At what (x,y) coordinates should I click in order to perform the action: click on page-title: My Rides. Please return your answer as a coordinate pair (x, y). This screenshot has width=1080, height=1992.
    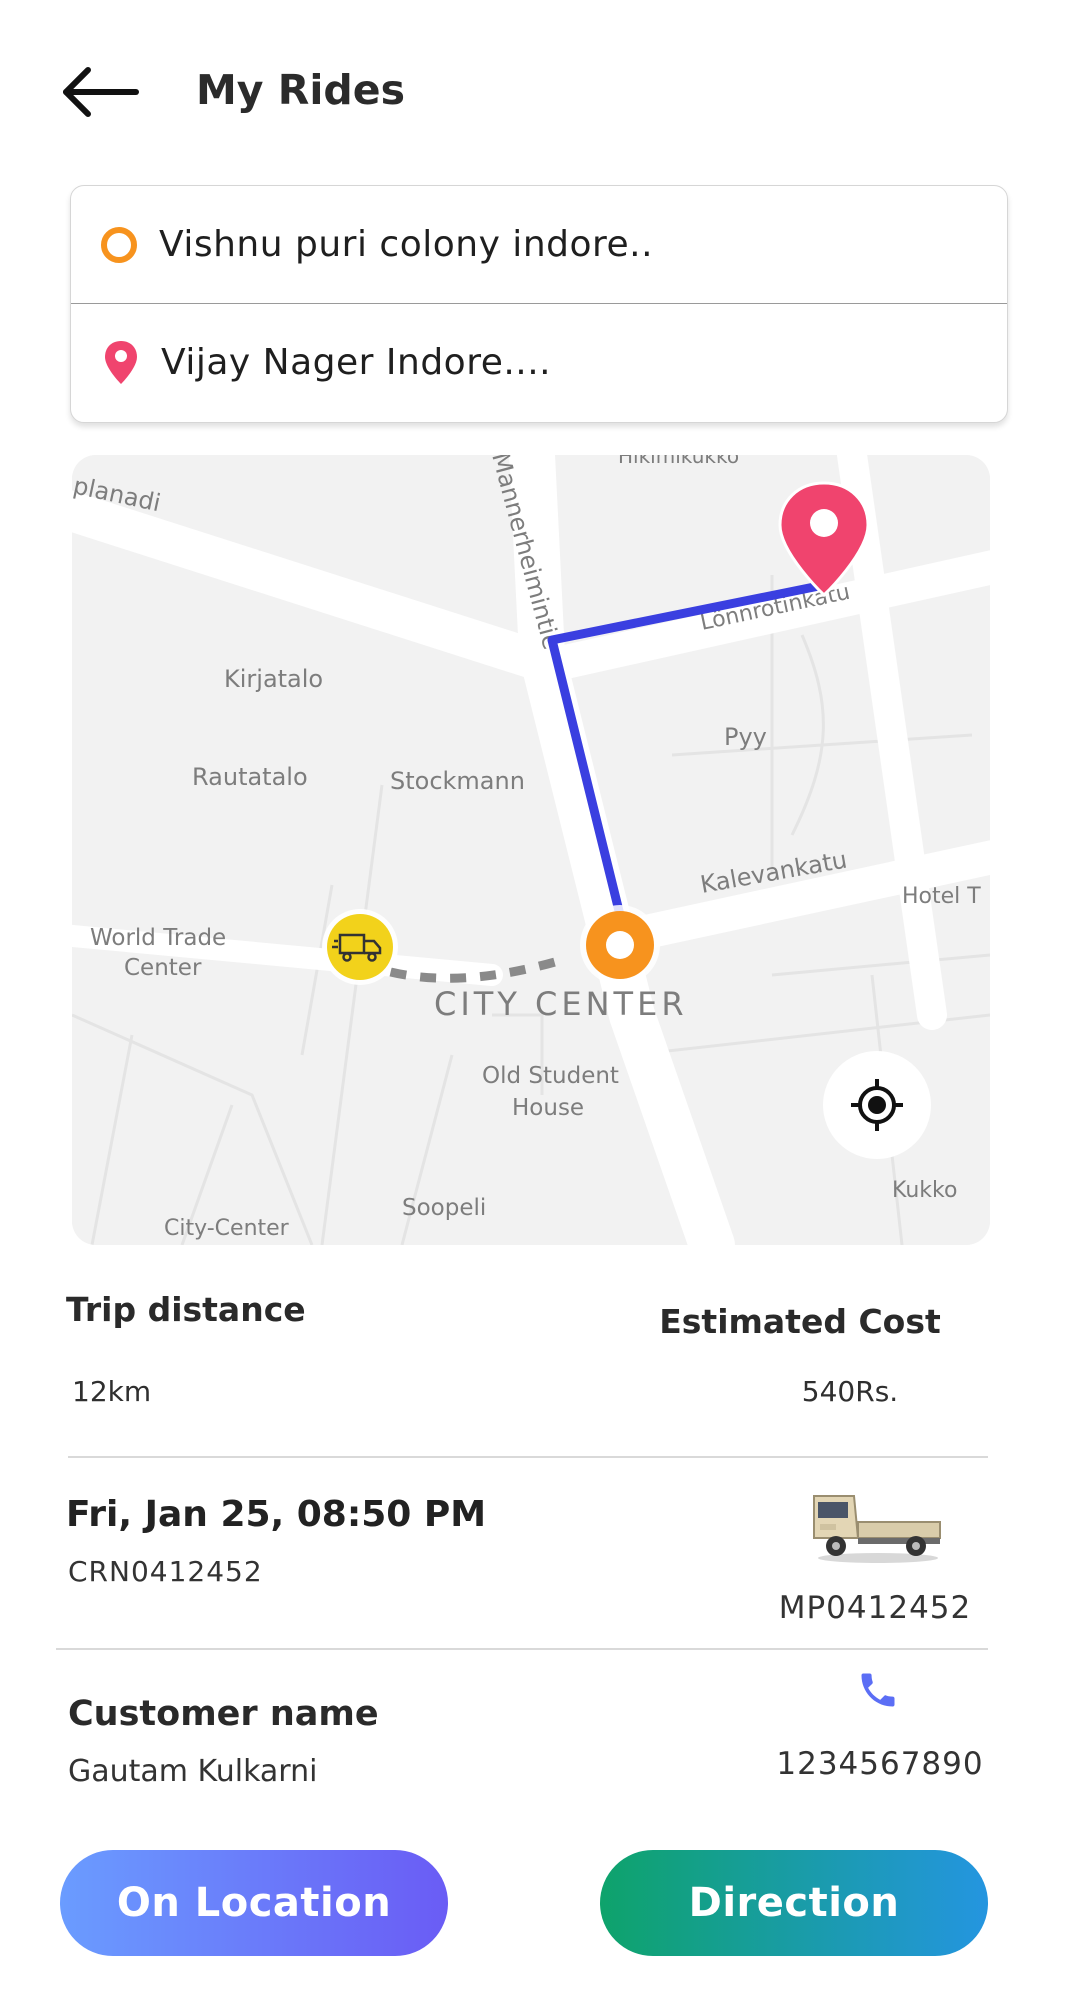
    Looking at the image, I should click on (300, 90).